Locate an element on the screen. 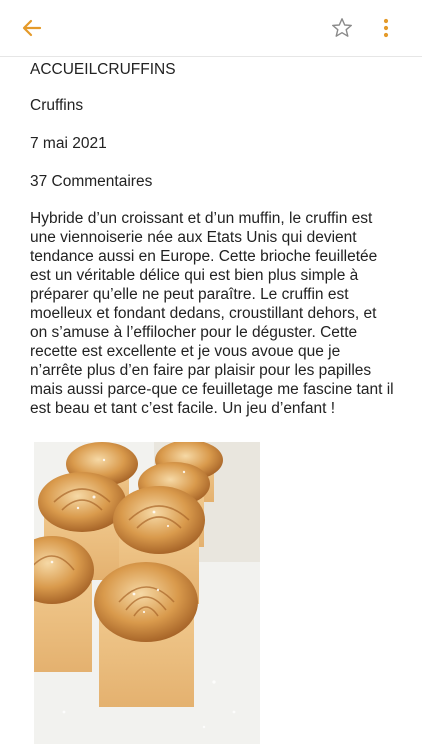 This screenshot has height=750, width=422. back-button is located at coordinates (32, 28).